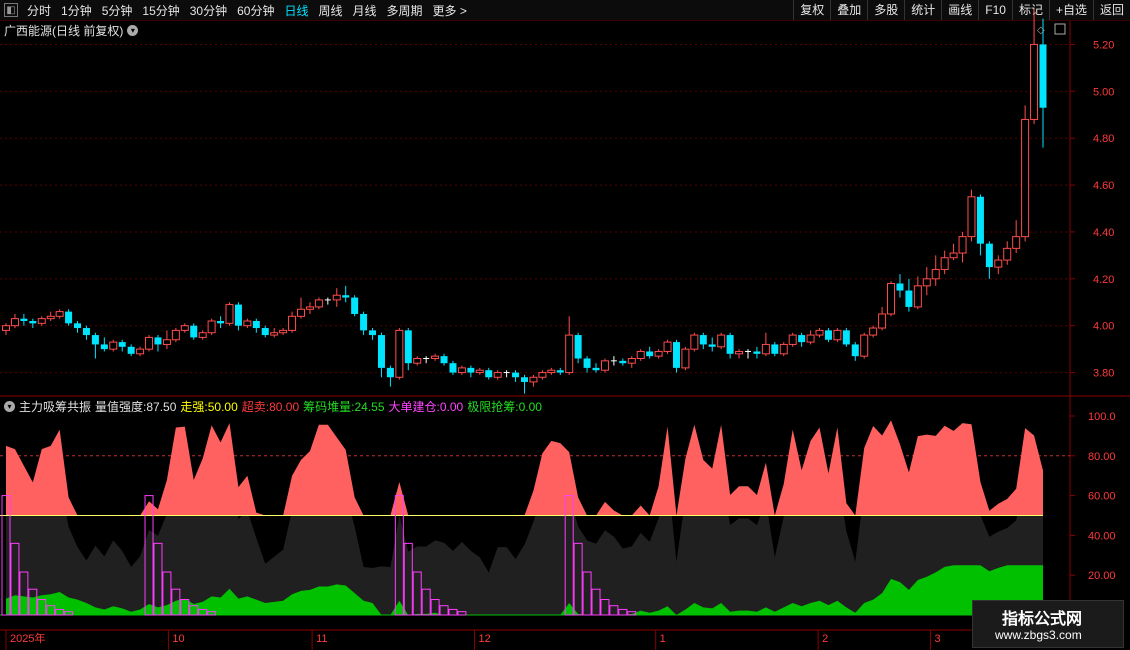  What do you see at coordinates (1103, 280) in the screenshot?
I see `price-tick-label: 4.20` at bounding box center [1103, 280].